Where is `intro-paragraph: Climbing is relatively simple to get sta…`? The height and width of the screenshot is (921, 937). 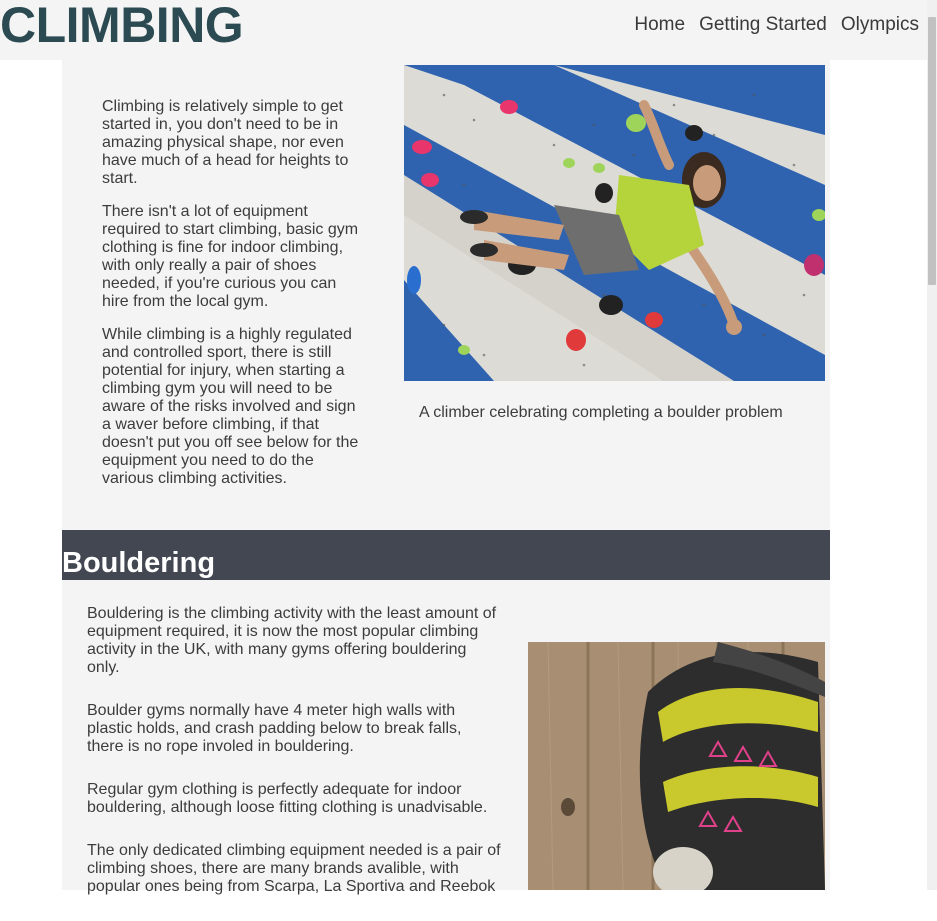
intro-paragraph: Climbing is relatively simple to get sta… is located at coordinates (225, 142).